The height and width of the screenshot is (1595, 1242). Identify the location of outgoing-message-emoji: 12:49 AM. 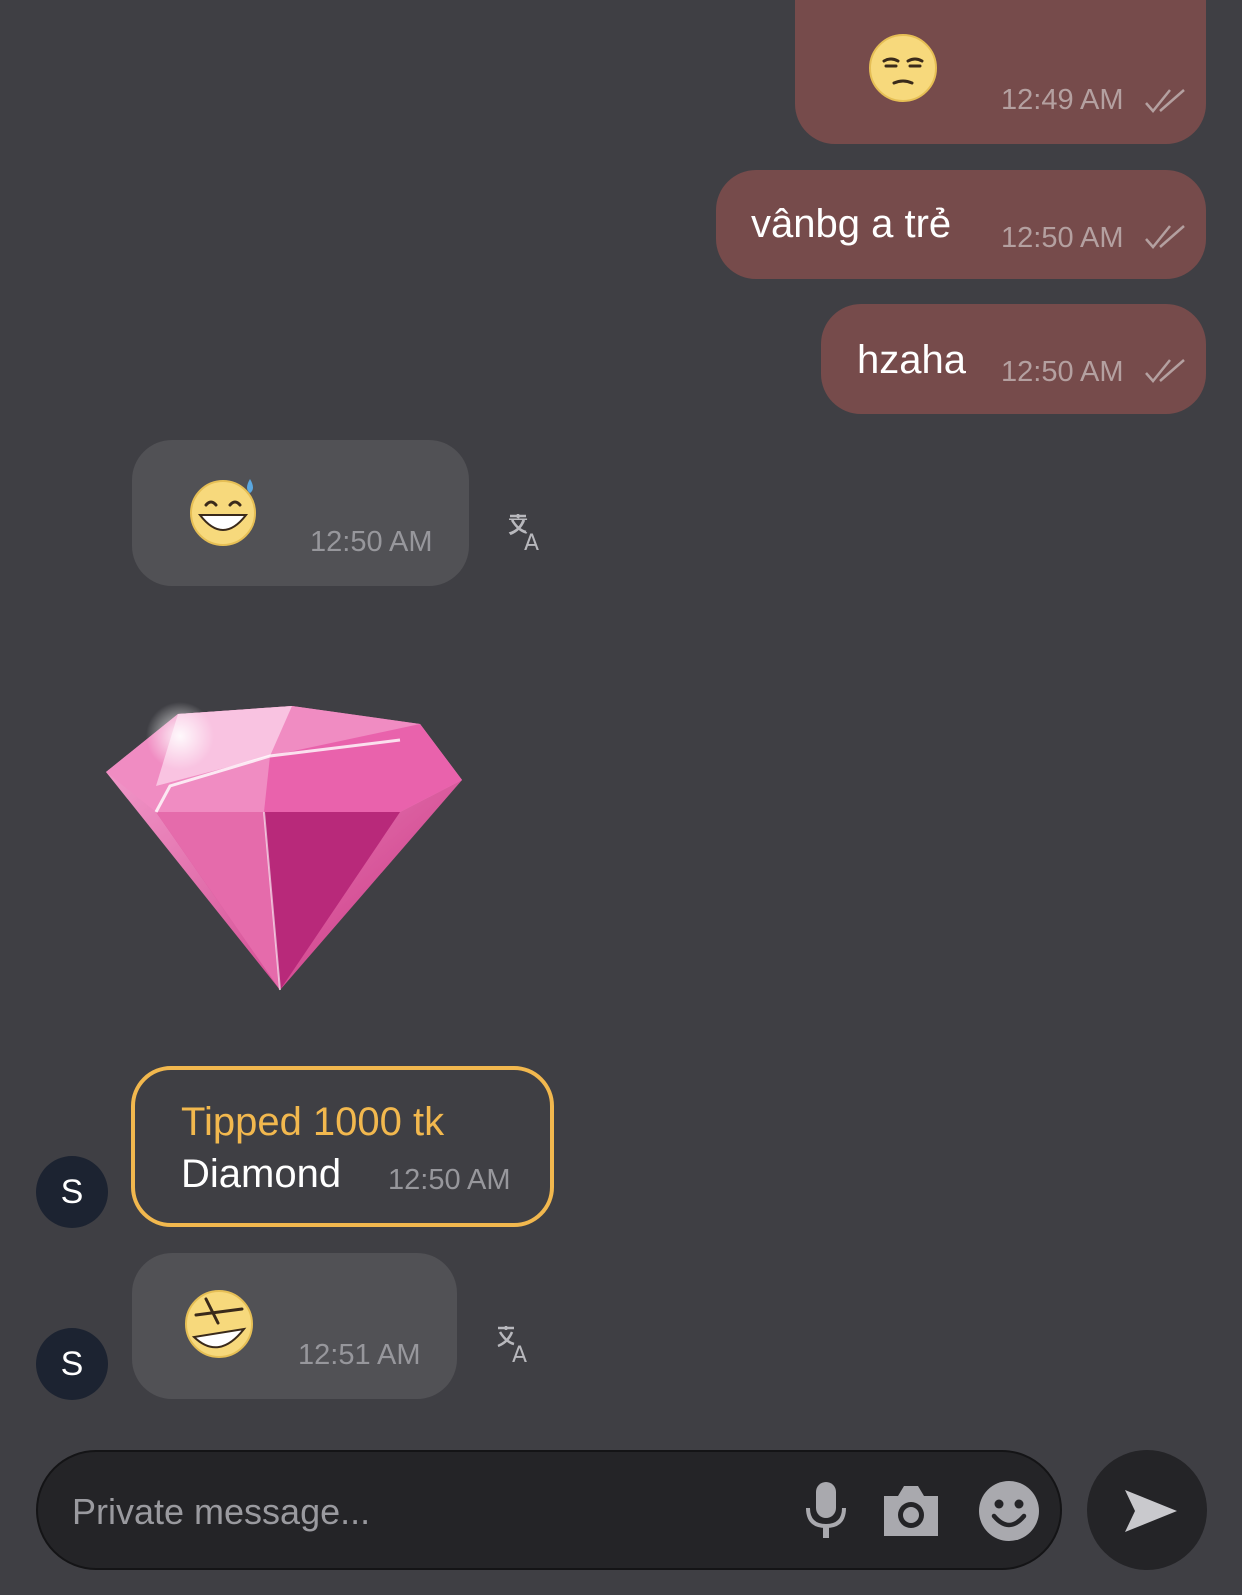
(1000, 72).